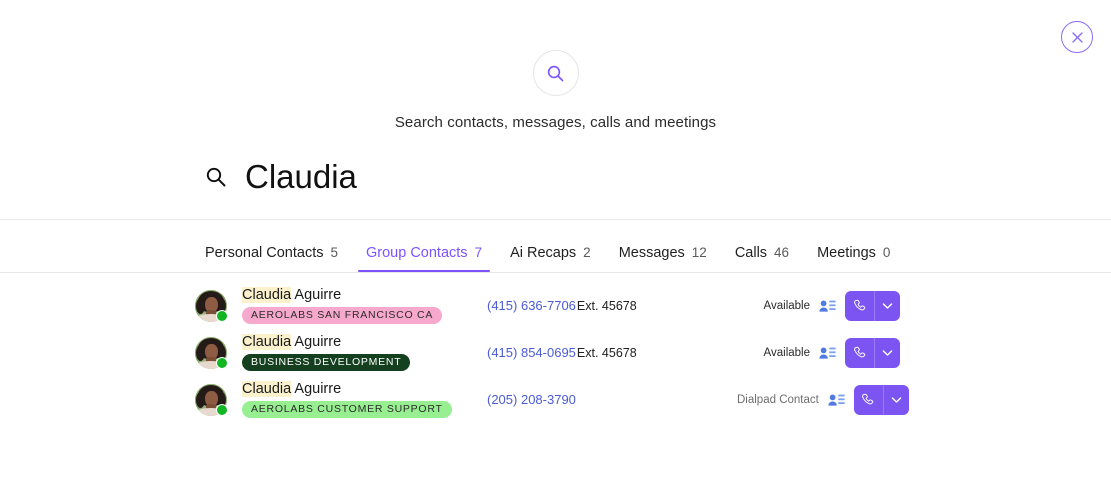 This screenshot has width=1111, height=502. Describe the element at coordinates (478, 252) in the screenshot. I see `tab-count: 7` at that location.